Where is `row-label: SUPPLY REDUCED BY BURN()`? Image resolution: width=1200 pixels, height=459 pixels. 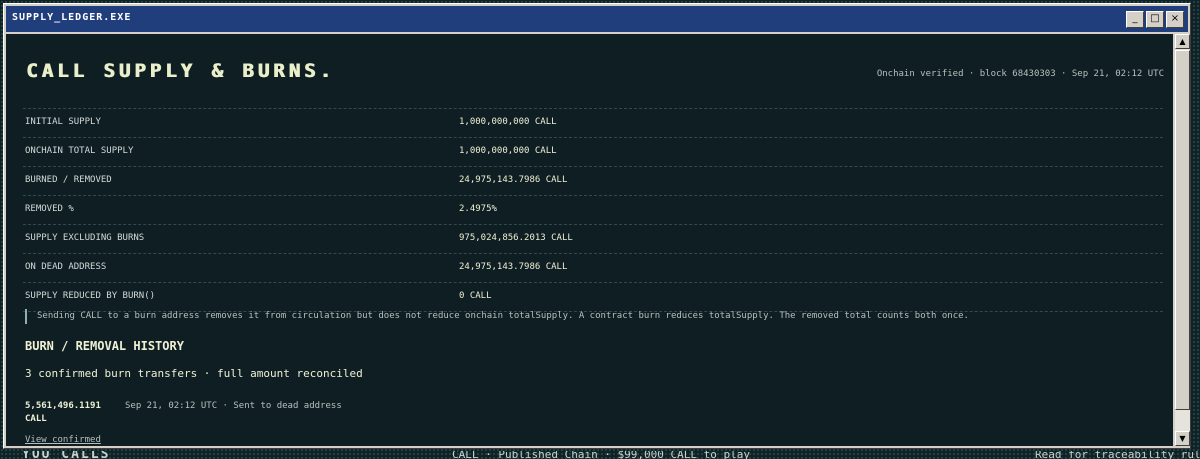
row-label: SUPPLY REDUCED BY BURN() is located at coordinates (90, 296).